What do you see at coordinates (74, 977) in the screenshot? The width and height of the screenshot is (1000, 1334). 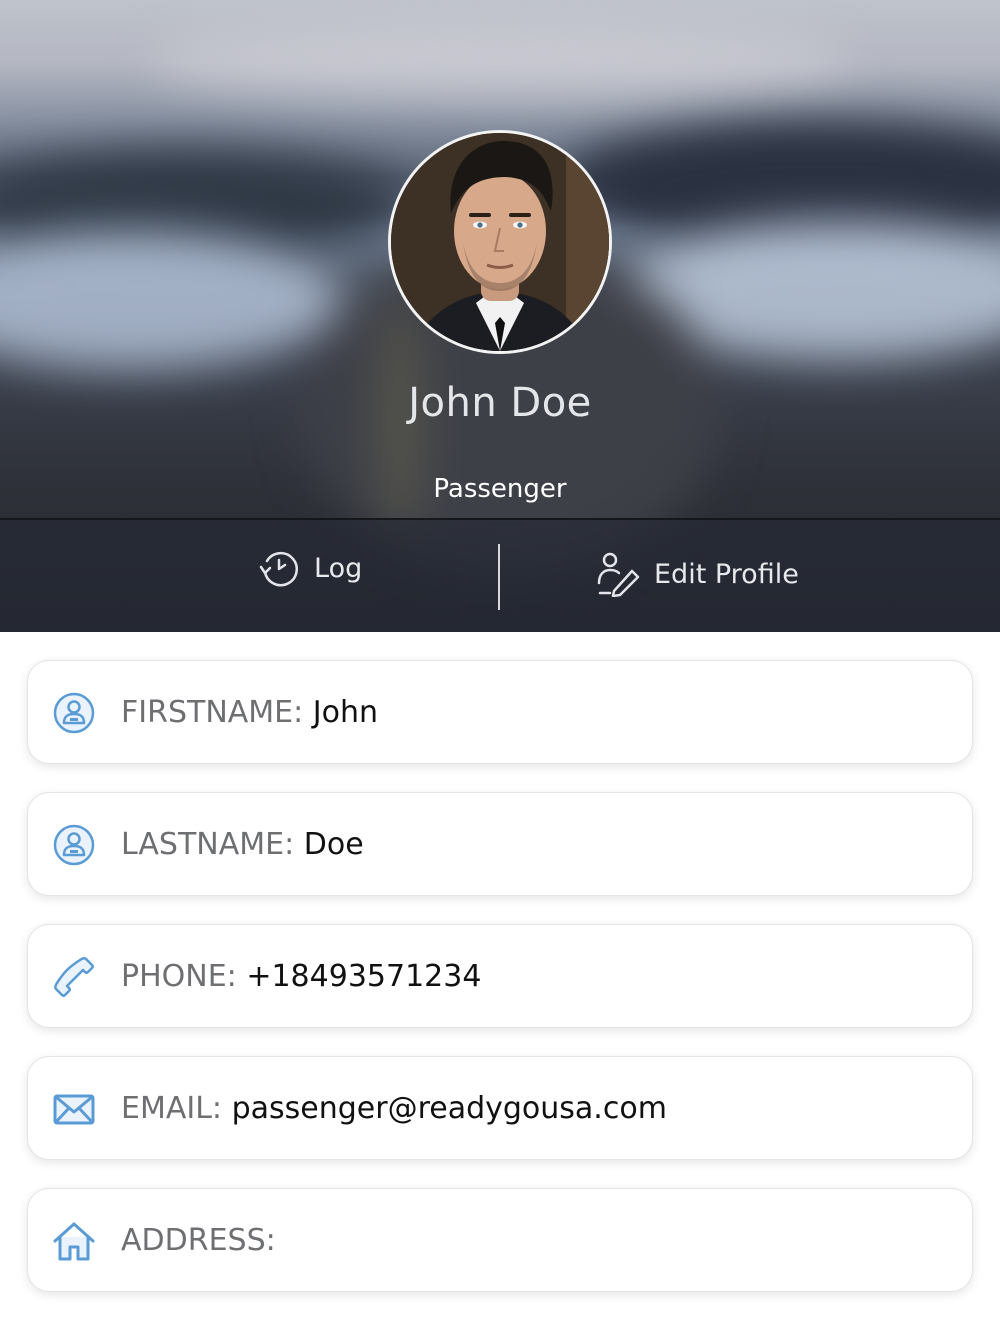 I see `phone-icon` at bounding box center [74, 977].